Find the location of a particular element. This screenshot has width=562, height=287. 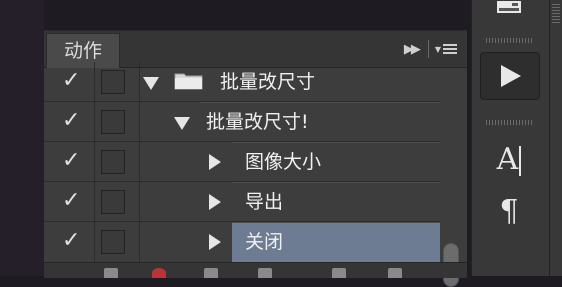

step-label: 关闭 is located at coordinates (264, 242).